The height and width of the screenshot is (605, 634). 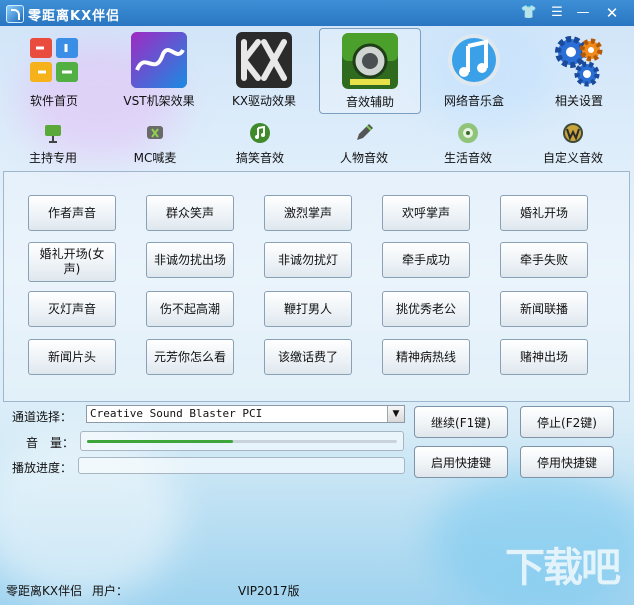 I want to click on playback-progress, so click(x=241, y=465).